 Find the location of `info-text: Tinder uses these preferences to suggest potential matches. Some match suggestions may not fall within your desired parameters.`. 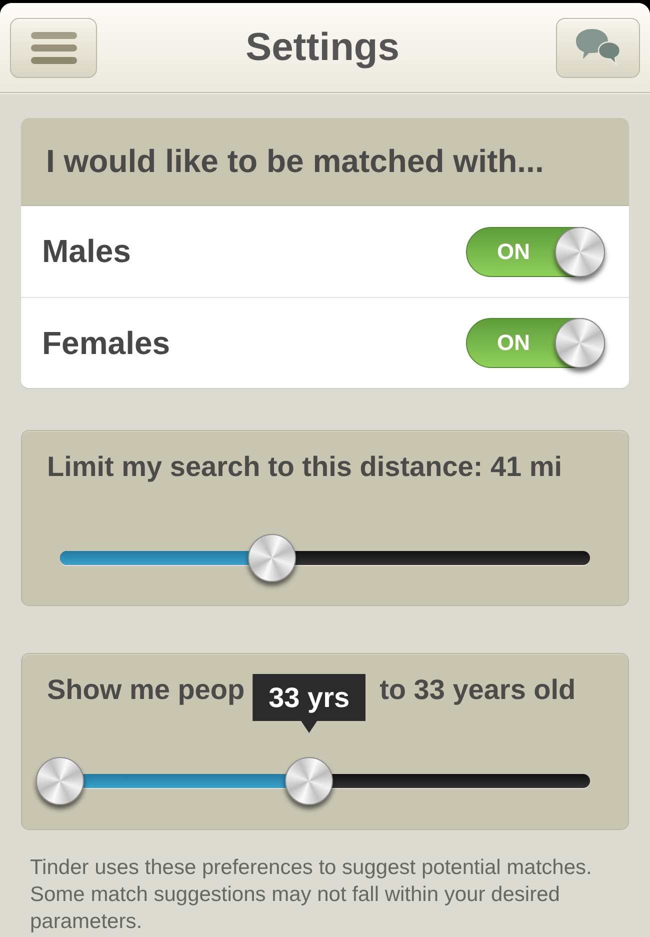

info-text: Tinder uses these preferences to suggest potential matches. Some match suggestions may not fall within your desired parameters. is located at coordinates (311, 895).